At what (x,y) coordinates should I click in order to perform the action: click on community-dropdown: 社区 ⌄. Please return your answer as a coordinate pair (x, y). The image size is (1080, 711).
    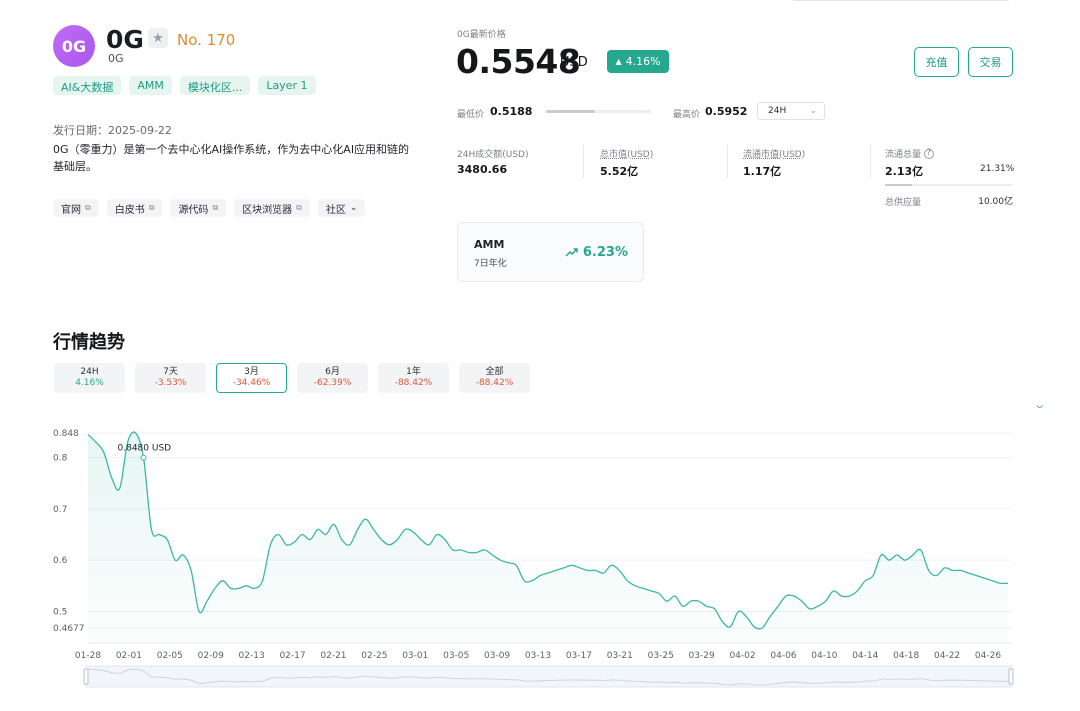
    Looking at the image, I should click on (341, 208).